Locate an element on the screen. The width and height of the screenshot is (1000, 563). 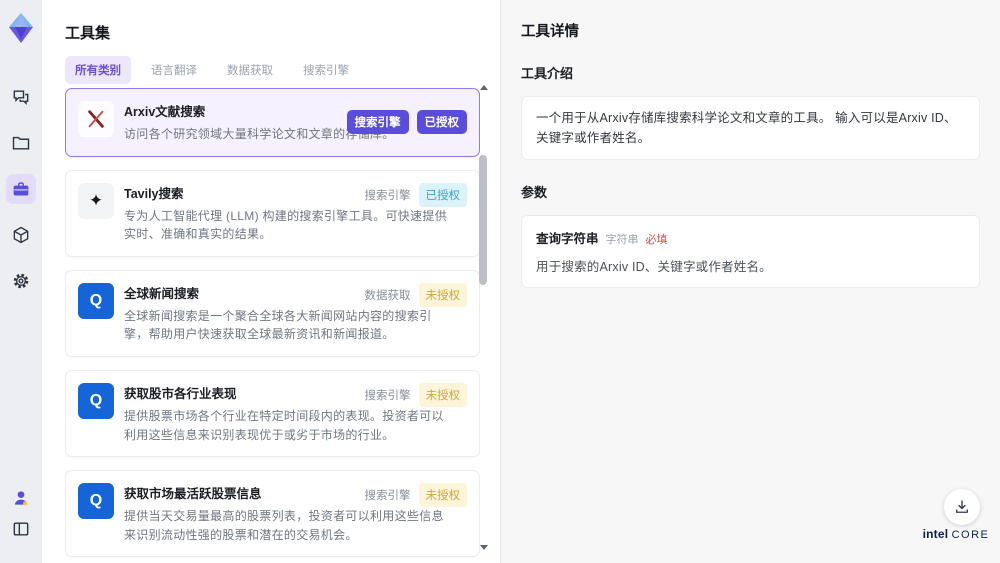
param-type: 字符串 is located at coordinates (622, 240).